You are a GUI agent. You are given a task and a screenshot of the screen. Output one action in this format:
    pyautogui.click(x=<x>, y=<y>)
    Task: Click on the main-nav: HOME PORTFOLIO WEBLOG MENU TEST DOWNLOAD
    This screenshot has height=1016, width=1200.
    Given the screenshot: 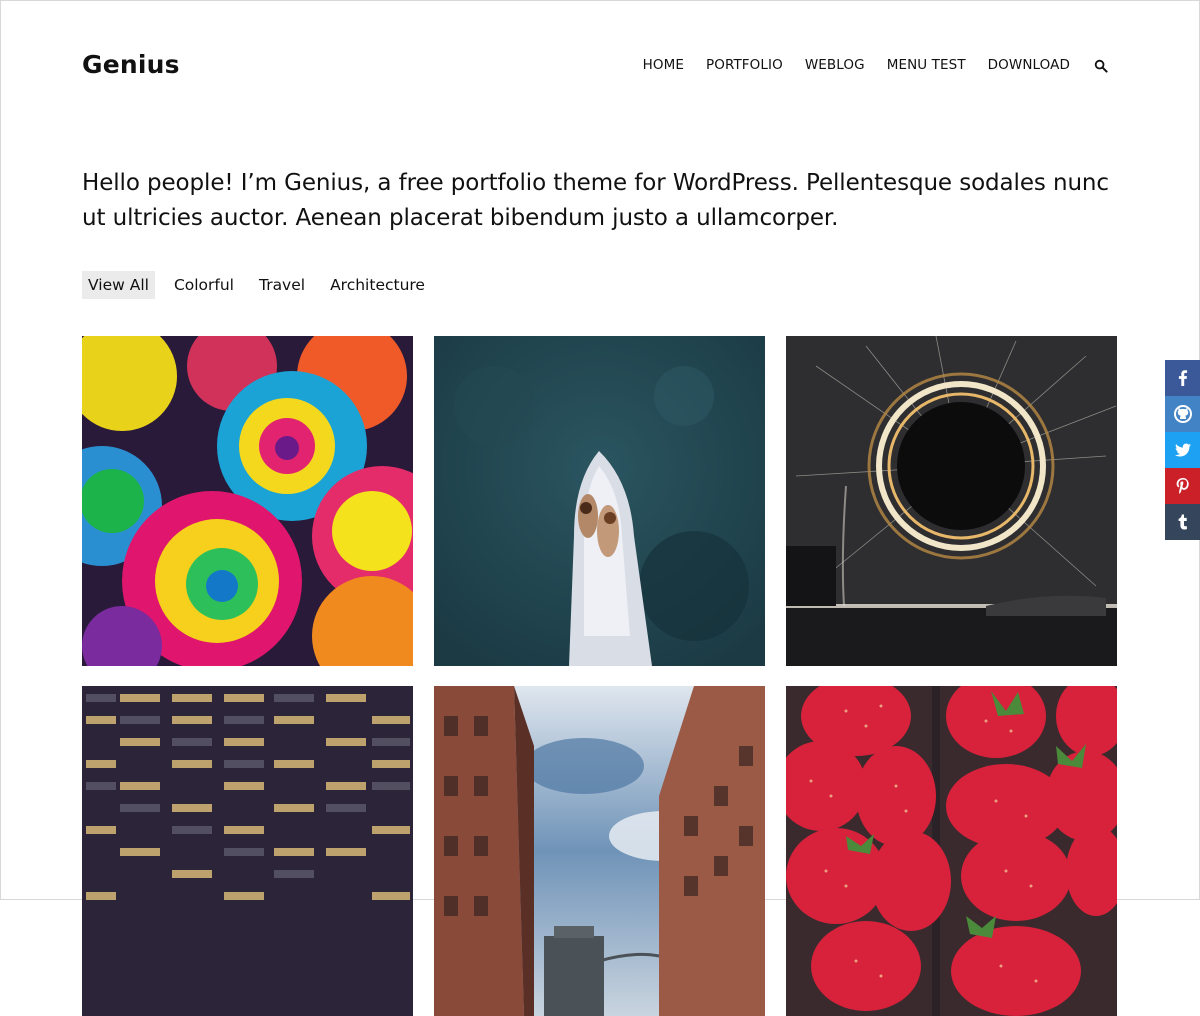 What is the action you would take?
    pyautogui.click(x=864, y=65)
    